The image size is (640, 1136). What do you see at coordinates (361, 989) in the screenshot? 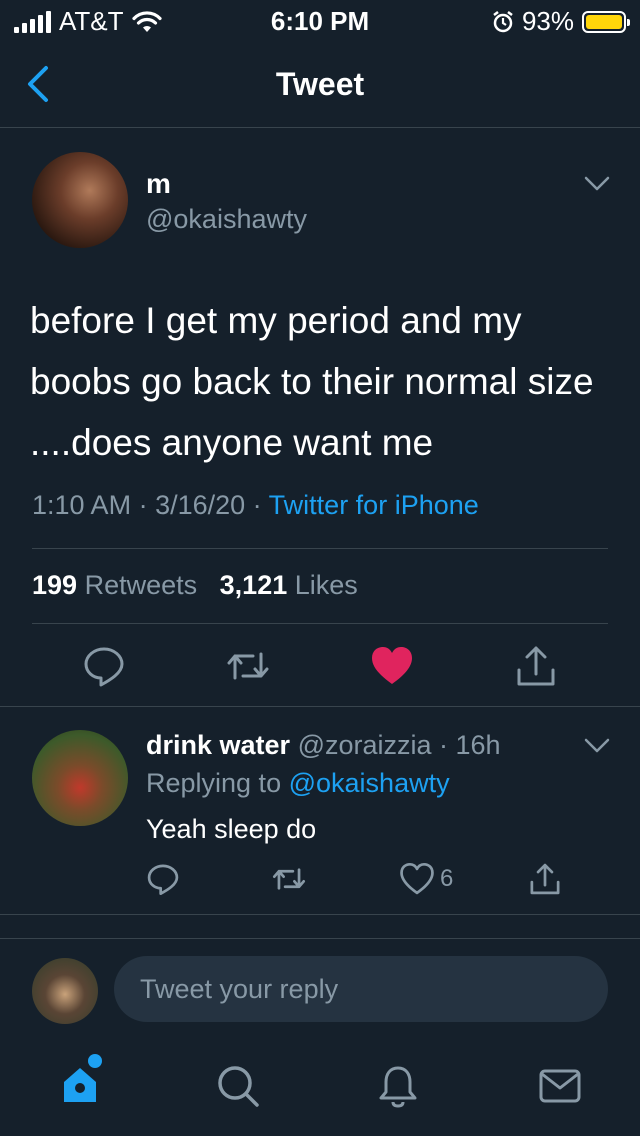
I see `reply-input: Tweet your reply` at bounding box center [361, 989].